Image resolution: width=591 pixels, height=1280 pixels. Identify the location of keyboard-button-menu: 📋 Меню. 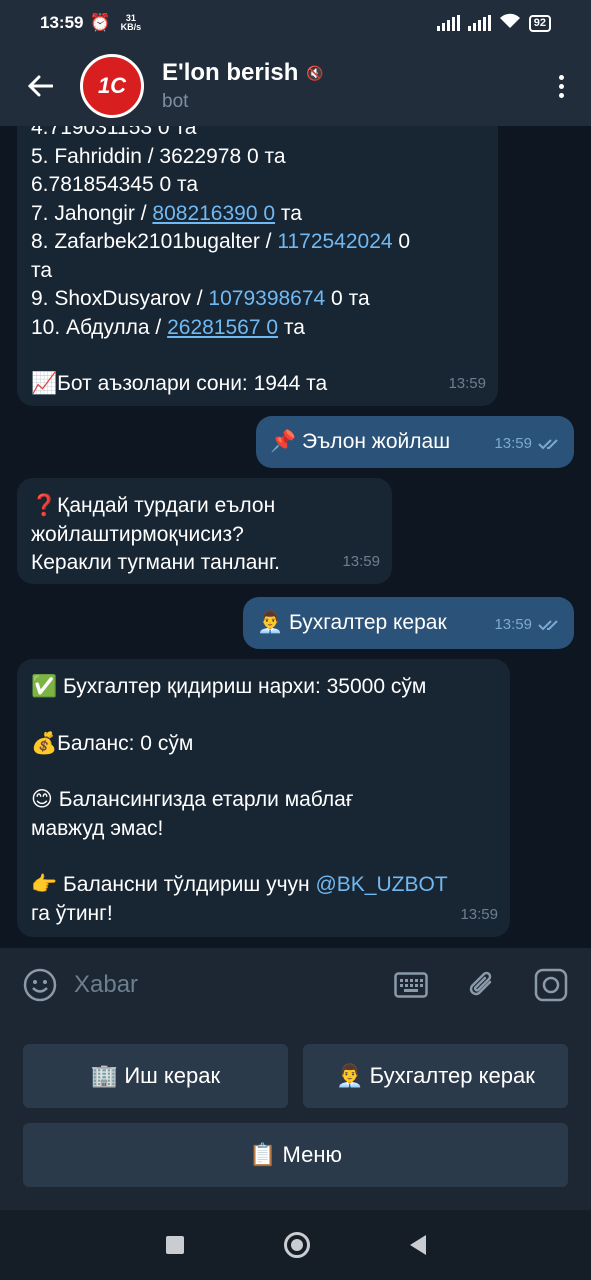
(295, 1155).